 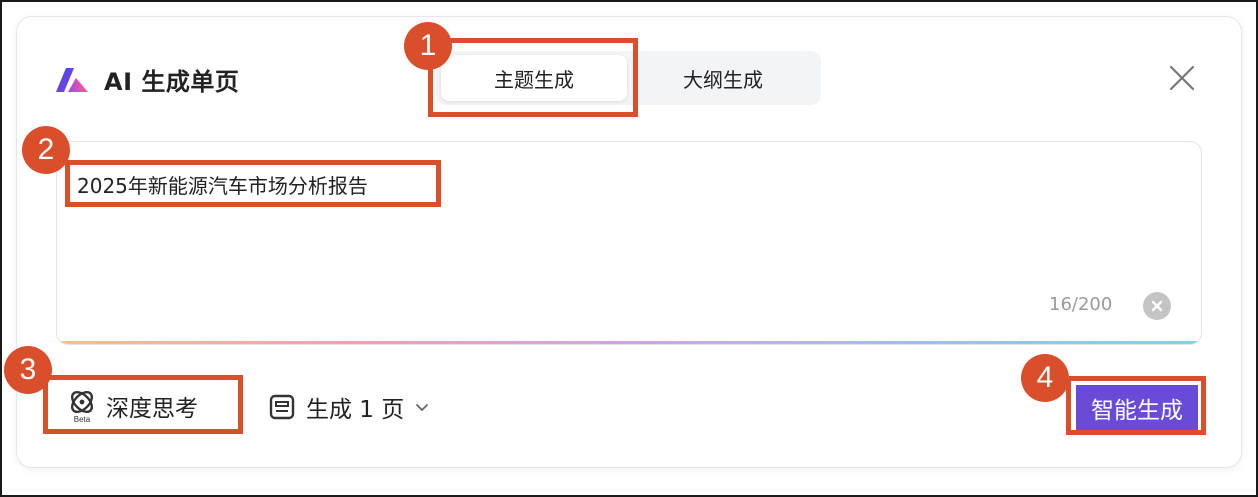 I want to click on tab-outline-generate: 大纲生成, so click(x=723, y=78).